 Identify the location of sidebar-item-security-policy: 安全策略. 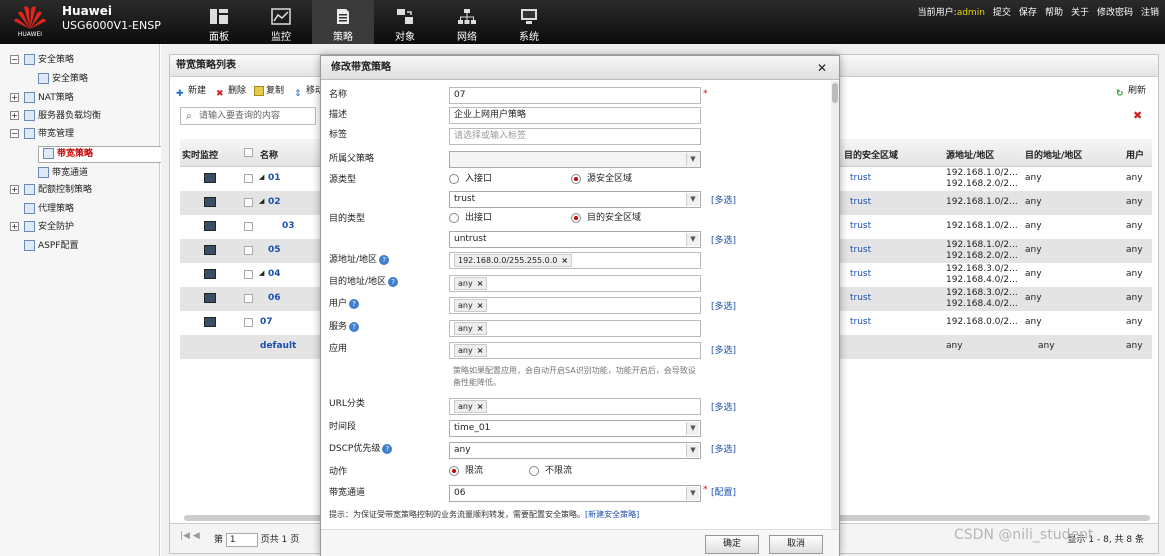
(63, 79).